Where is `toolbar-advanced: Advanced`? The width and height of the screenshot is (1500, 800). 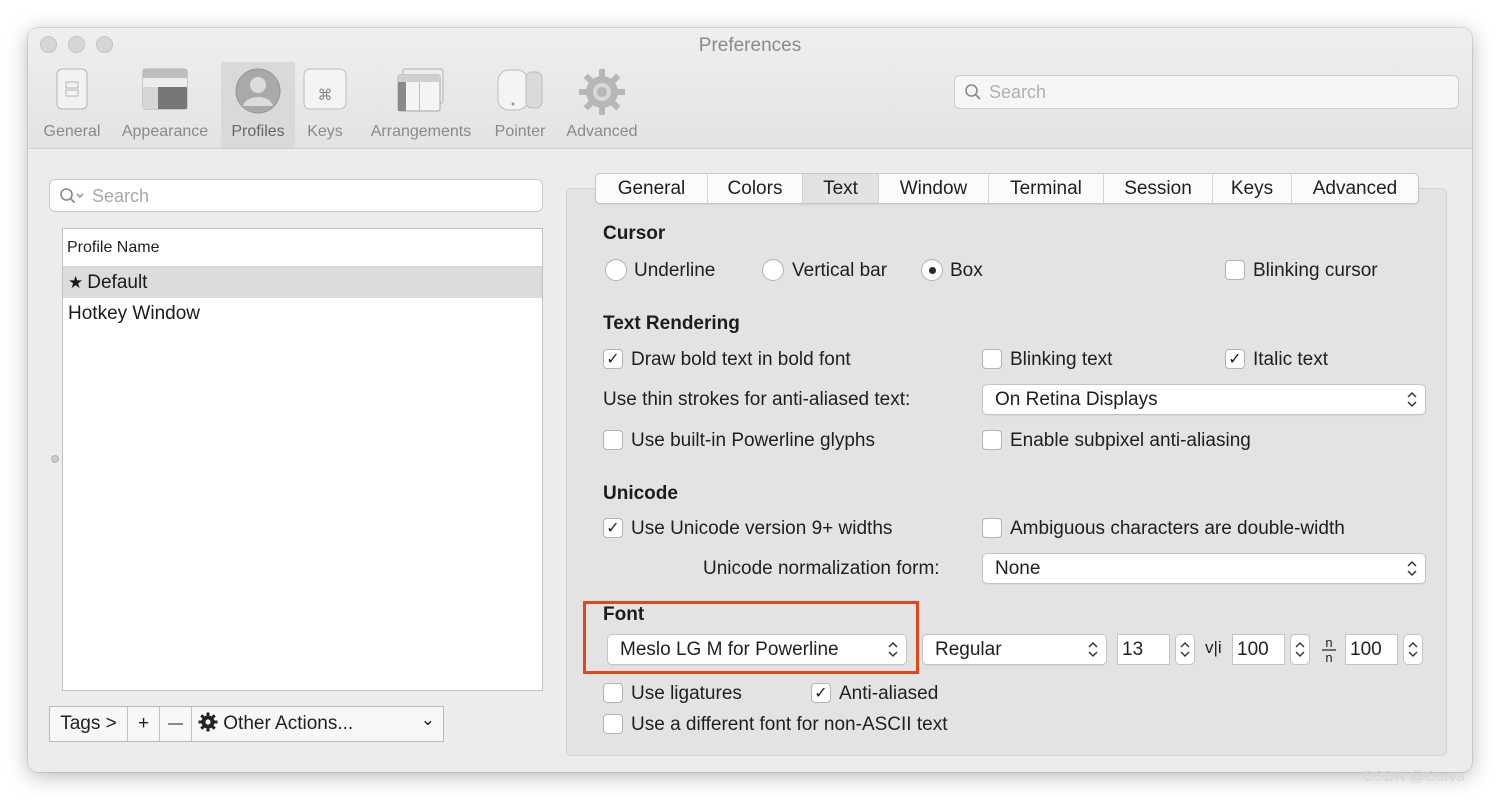 toolbar-advanced: Advanced is located at coordinates (602, 105).